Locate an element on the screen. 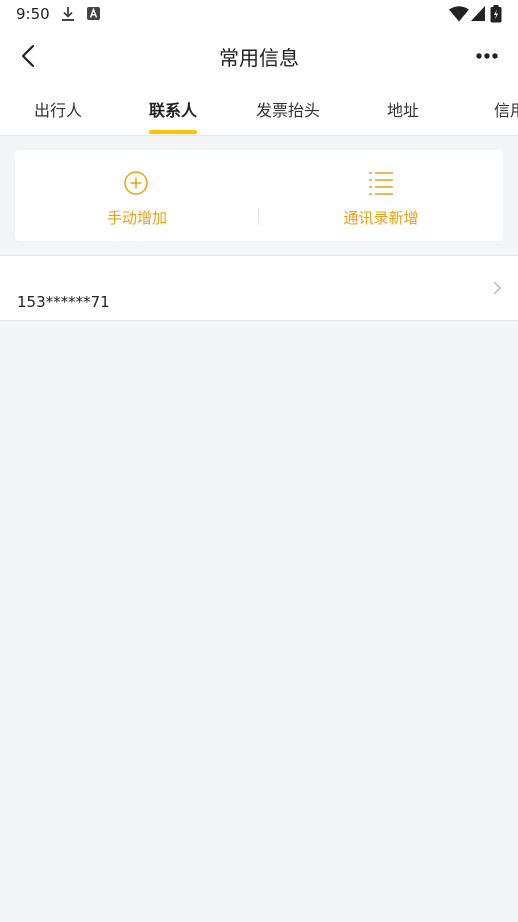 This screenshot has width=518, height=922. more-dots-icon is located at coordinates (487, 56).